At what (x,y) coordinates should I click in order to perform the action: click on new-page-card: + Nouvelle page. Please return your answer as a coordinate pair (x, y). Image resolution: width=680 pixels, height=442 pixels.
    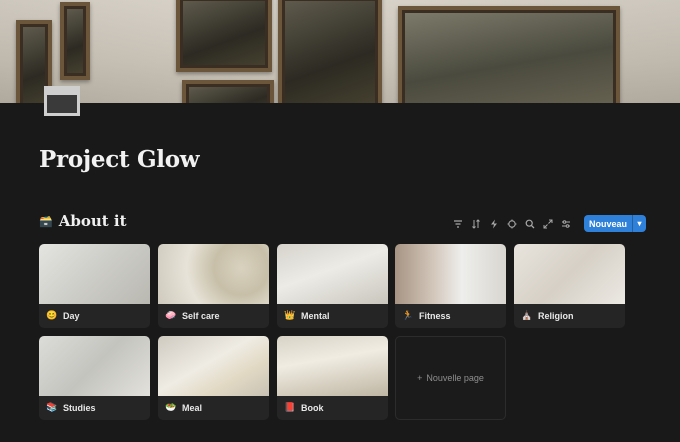
    Looking at the image, I should click on (450, 378).